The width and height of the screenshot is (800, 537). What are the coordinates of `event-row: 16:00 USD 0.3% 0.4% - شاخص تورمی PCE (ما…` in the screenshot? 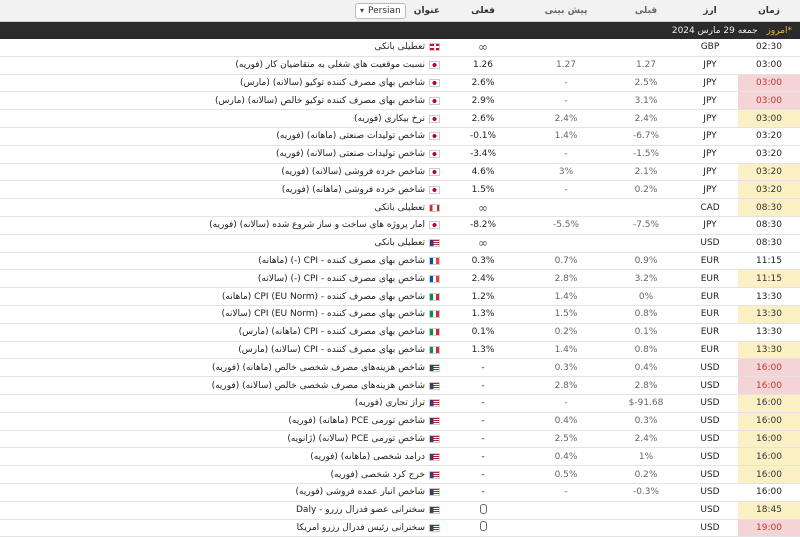 It's located at (400, 421).